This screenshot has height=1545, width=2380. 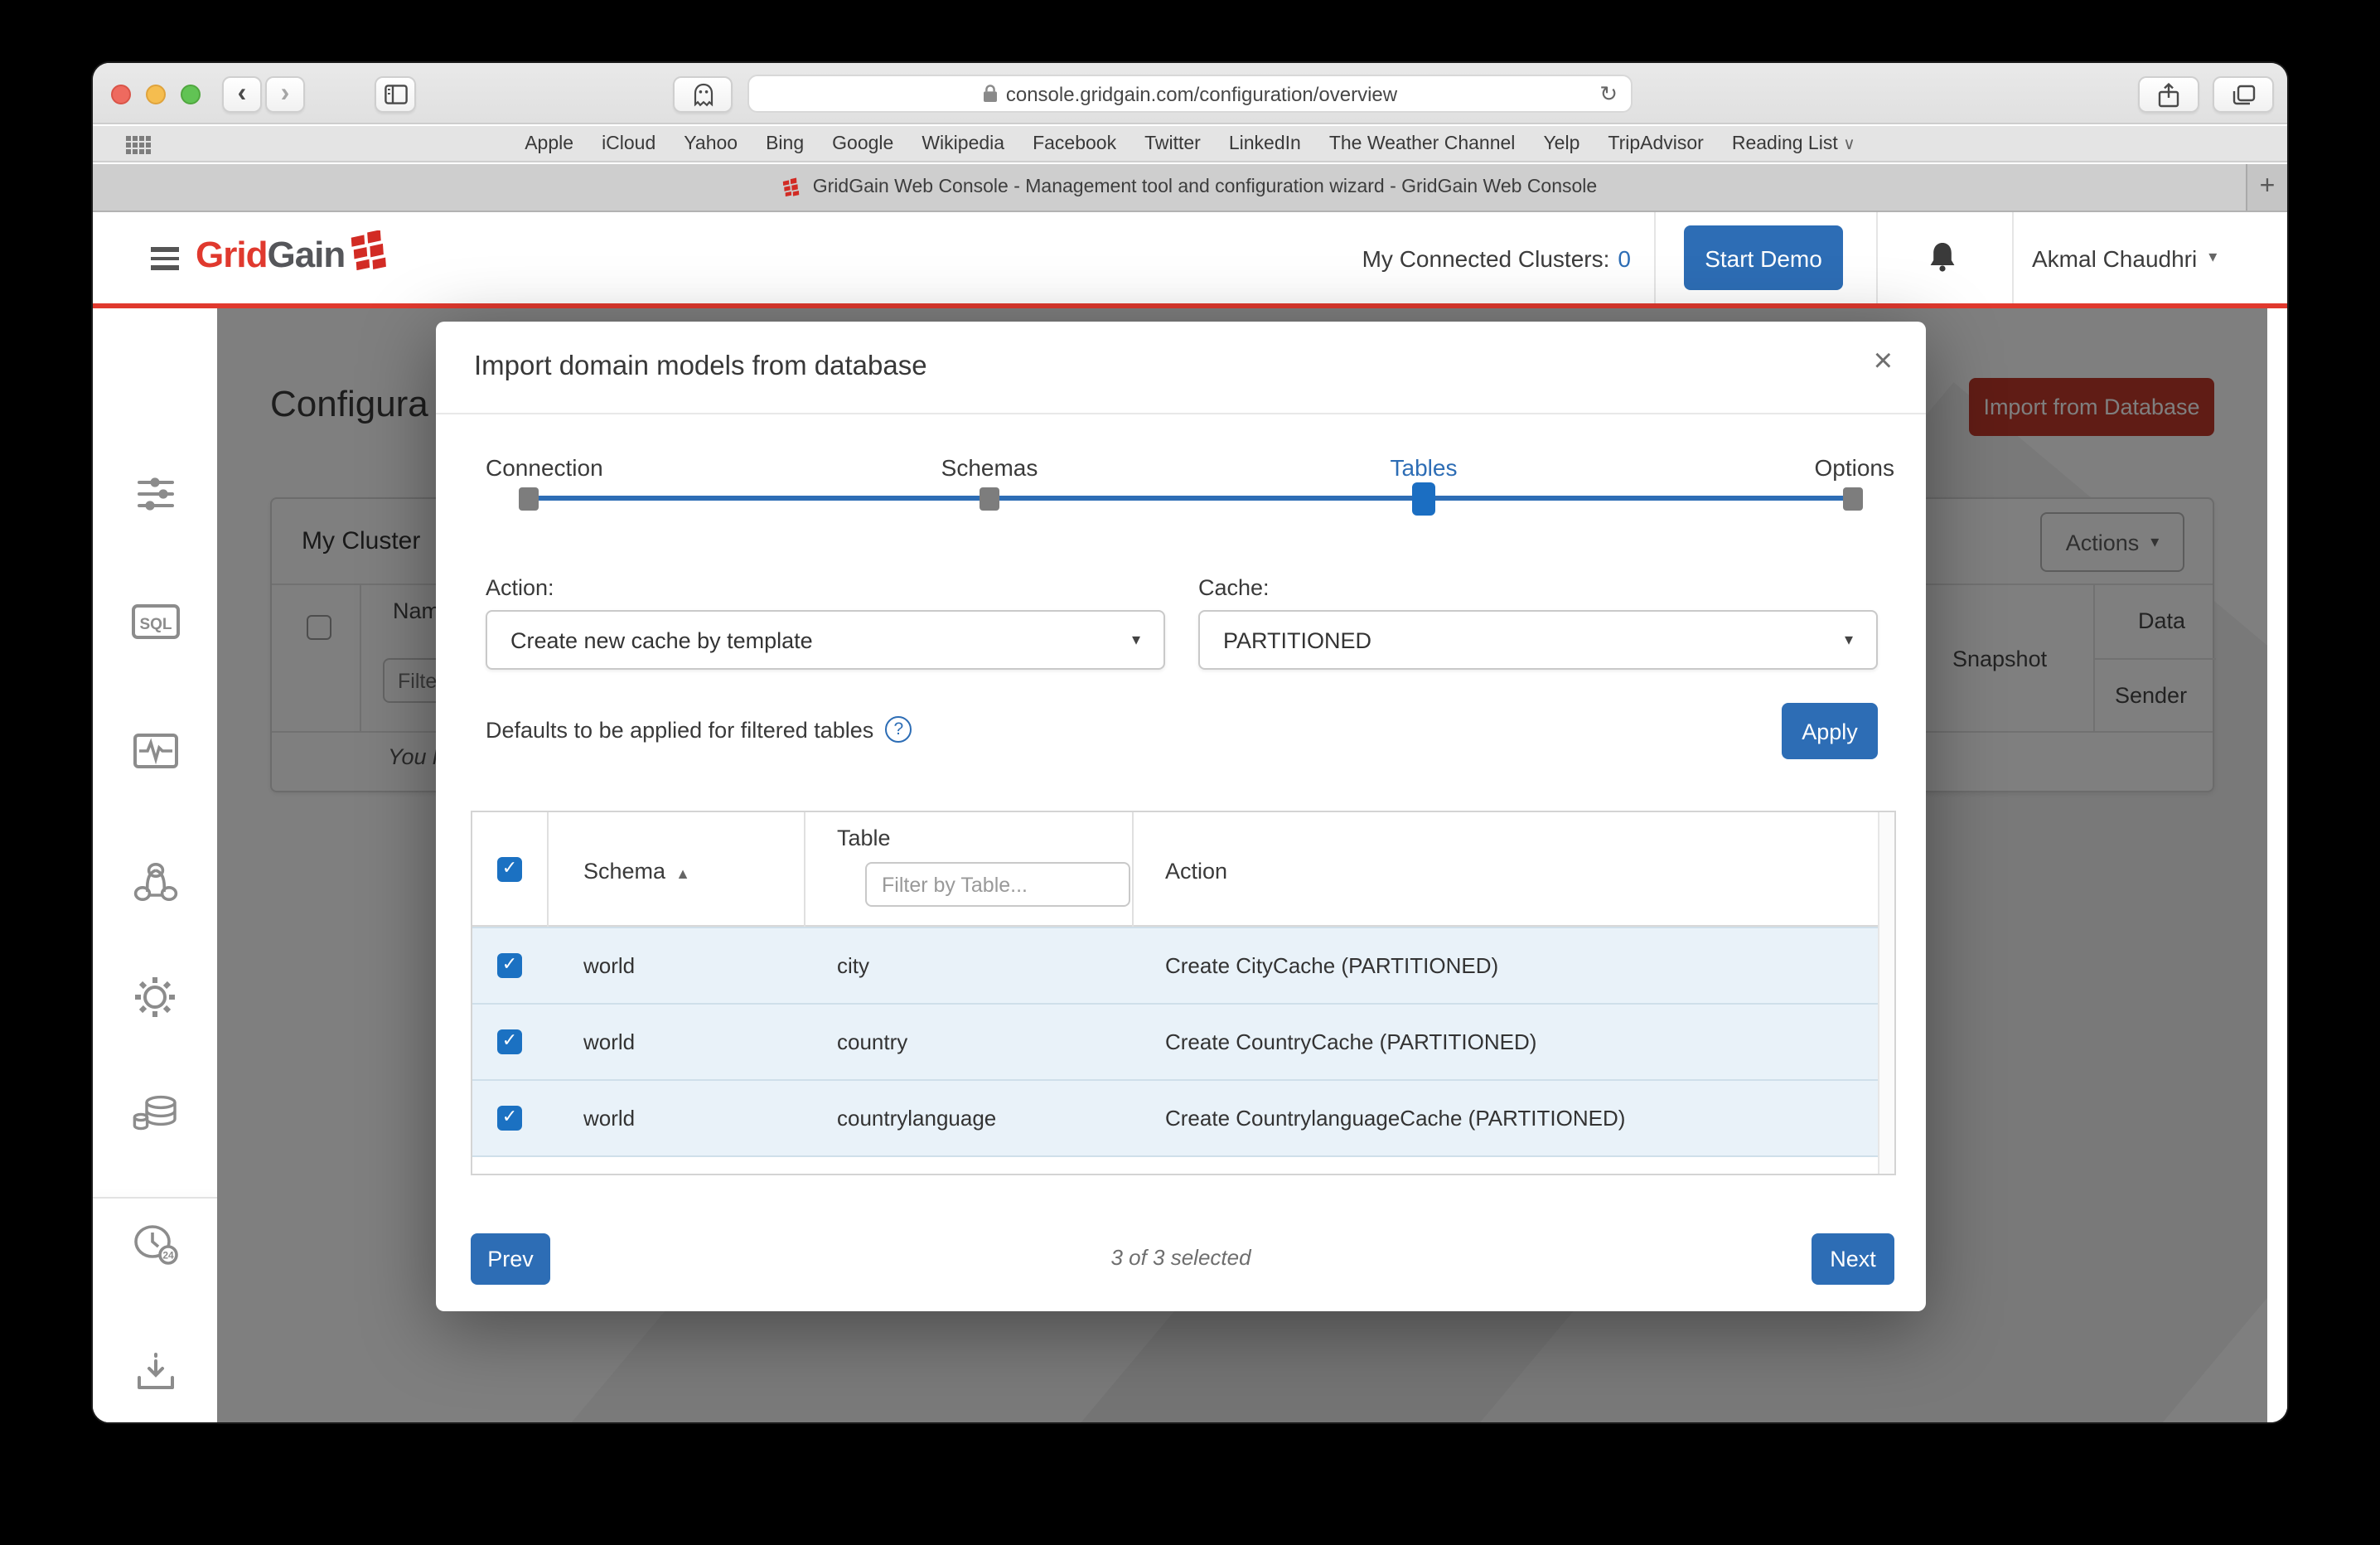 What do you see at coordinates (1423, 499) in the screenshot?
I see `step-handle-tables` at bounding box center [1423, 499].